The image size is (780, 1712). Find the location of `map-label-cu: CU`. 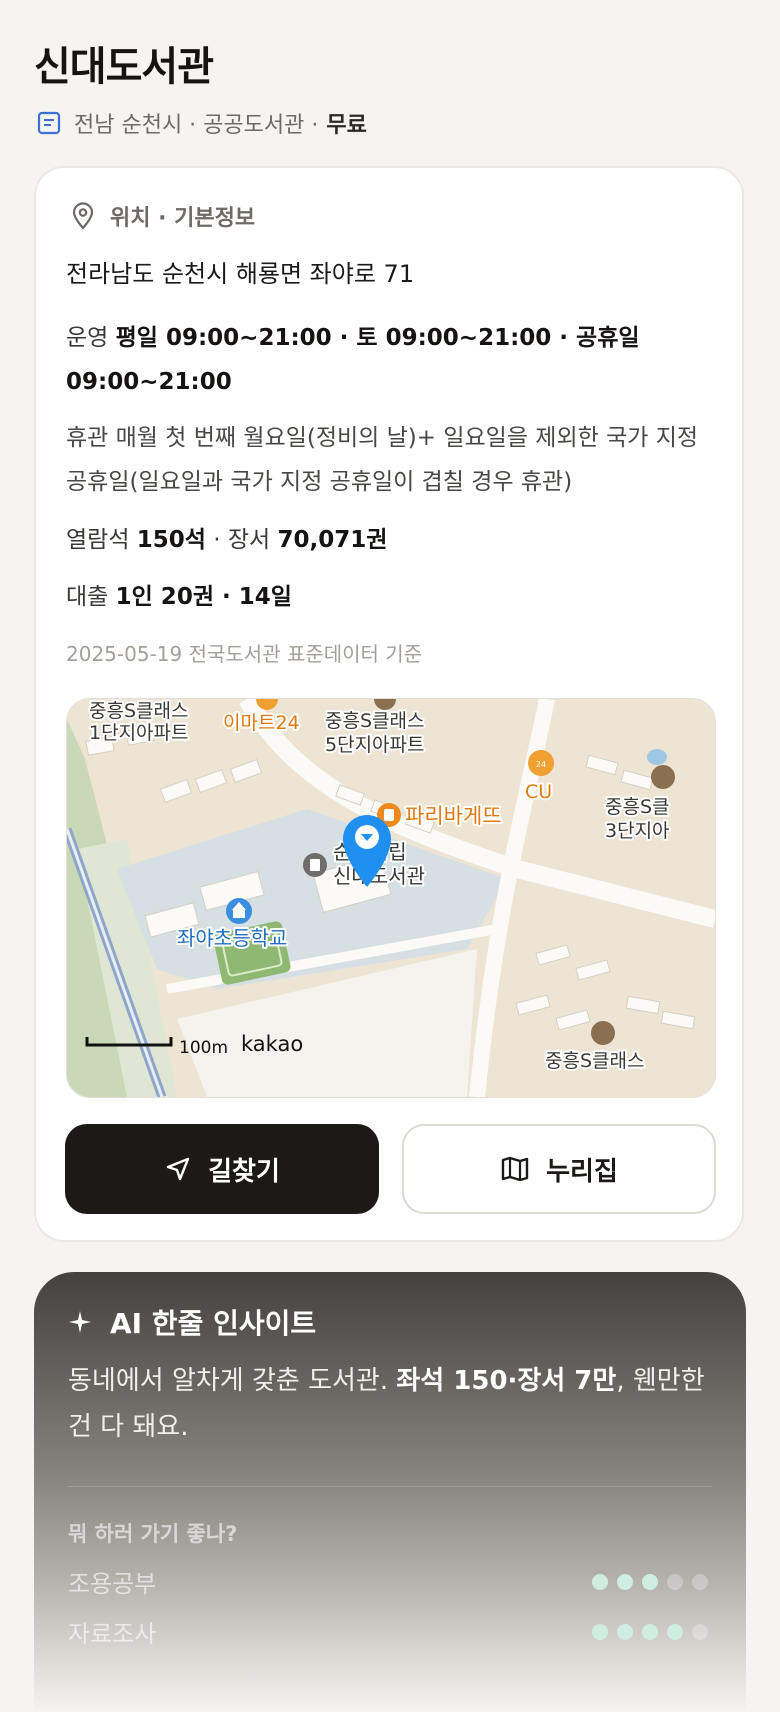

map-label-cu: CU is located at coordinates (538, 792).